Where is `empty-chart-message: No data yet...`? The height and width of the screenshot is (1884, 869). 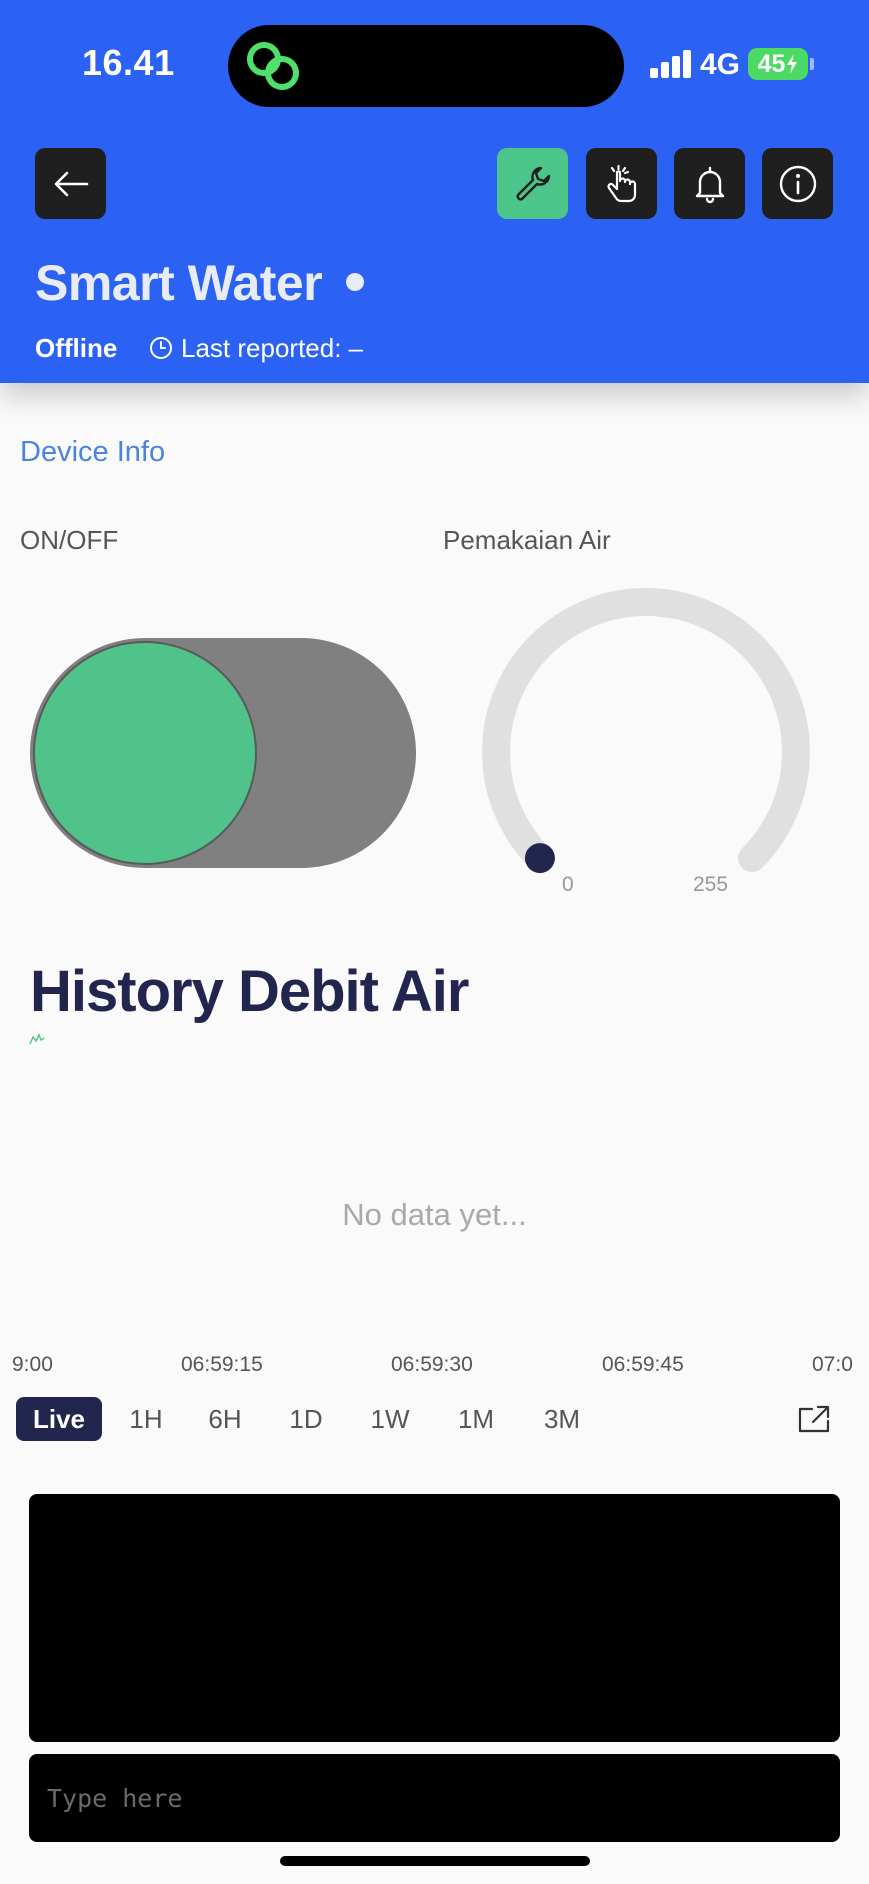 empty-chart-message: No data yet... is located at coordinates (434, 1214).